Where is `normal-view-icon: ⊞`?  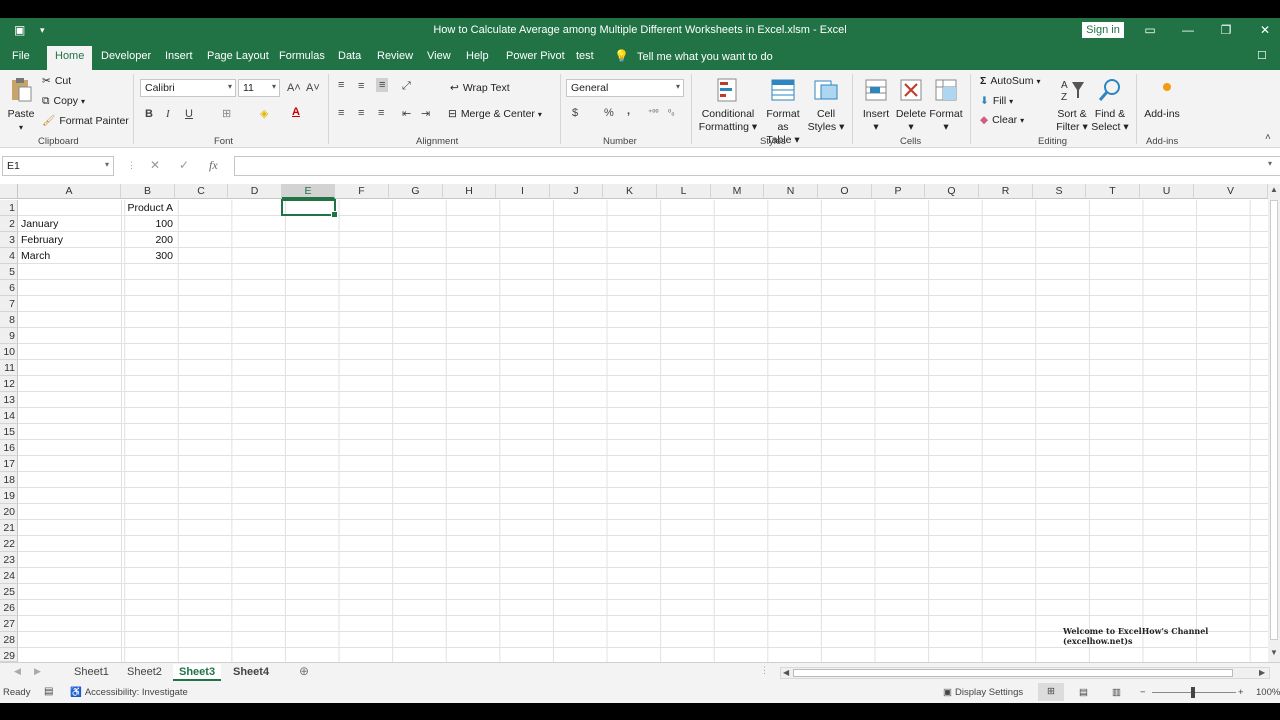
normal-view-icon: ⊞ is located at coordinates (1051, 692).